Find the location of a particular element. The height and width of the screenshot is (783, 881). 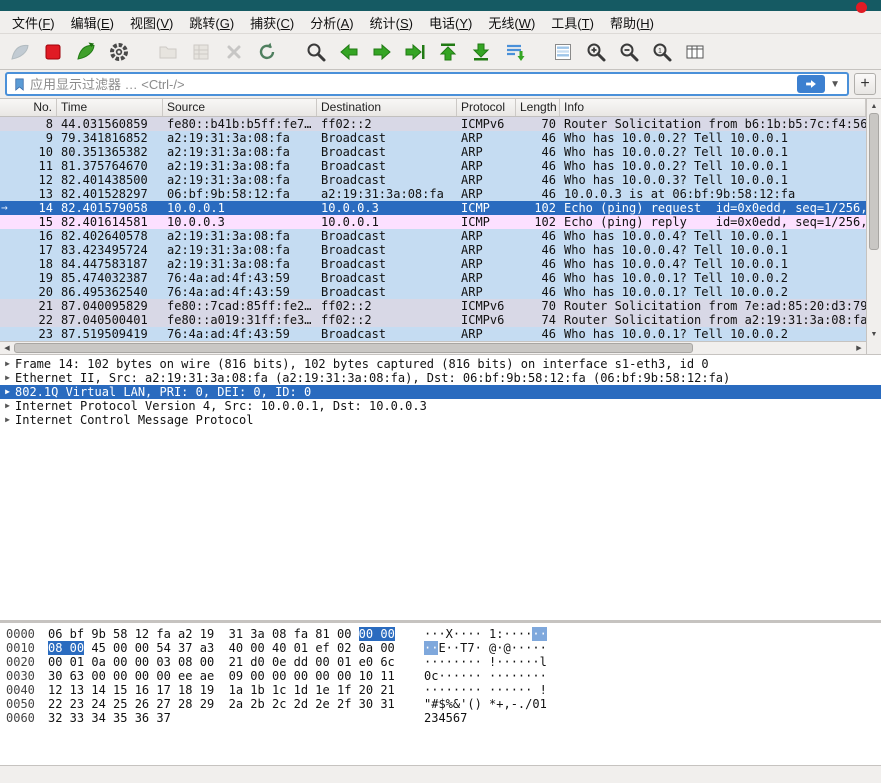

go-to-packet-icon is located at coordinates (415, 52).